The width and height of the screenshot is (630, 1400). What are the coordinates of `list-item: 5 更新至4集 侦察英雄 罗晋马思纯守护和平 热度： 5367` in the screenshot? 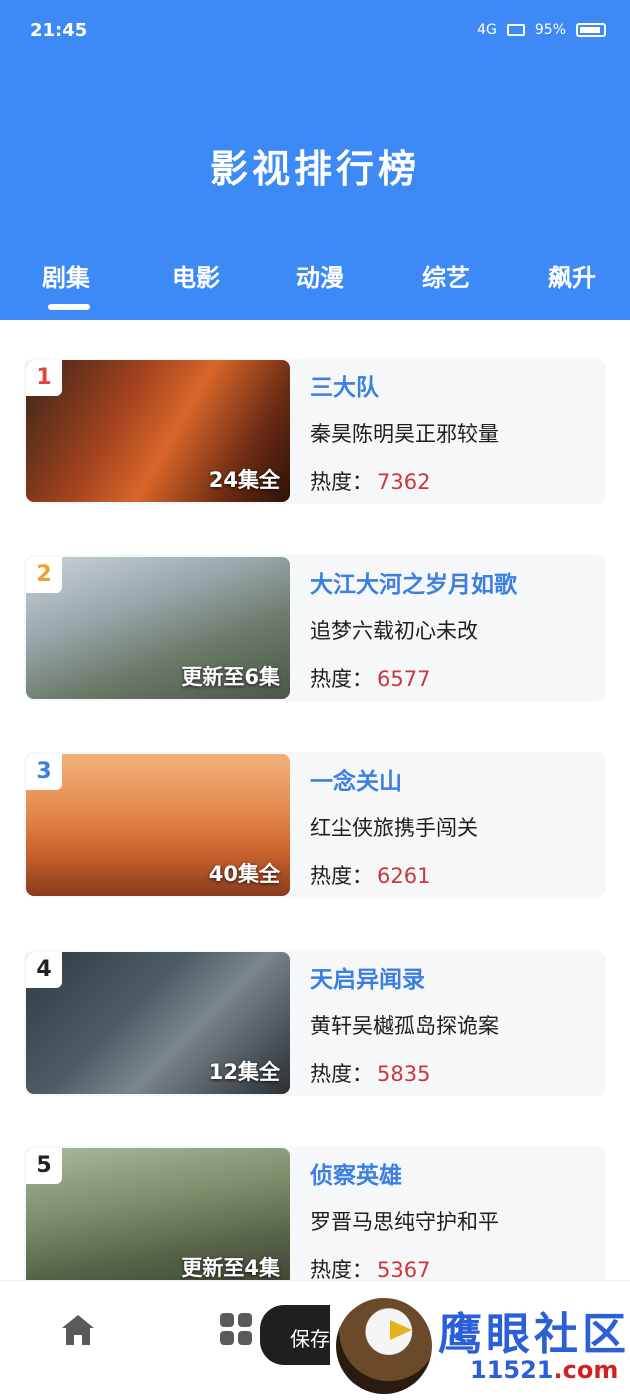 It's located at (315, 1213).